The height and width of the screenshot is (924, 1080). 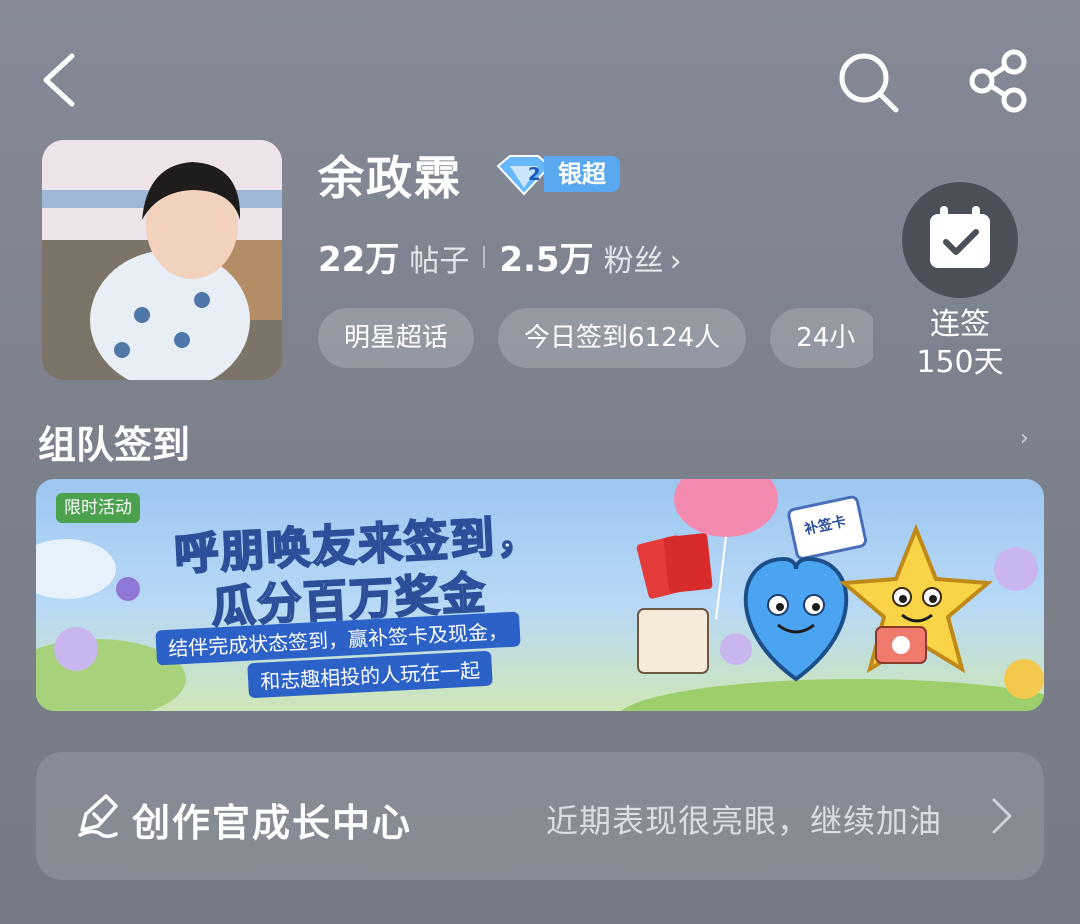 I want to click on chevron-right-icon, so click(x=1002, y=816).